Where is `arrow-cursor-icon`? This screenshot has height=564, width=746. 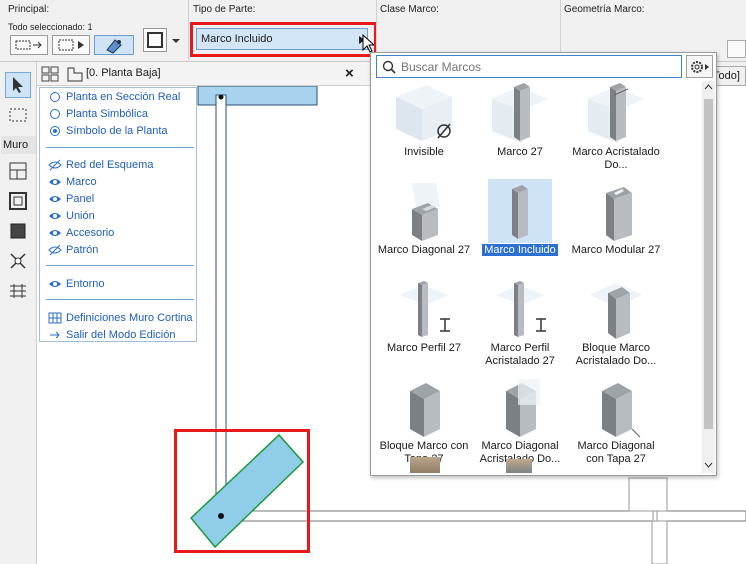
arrow-cursor-icon is located at coordinates (18, 85).